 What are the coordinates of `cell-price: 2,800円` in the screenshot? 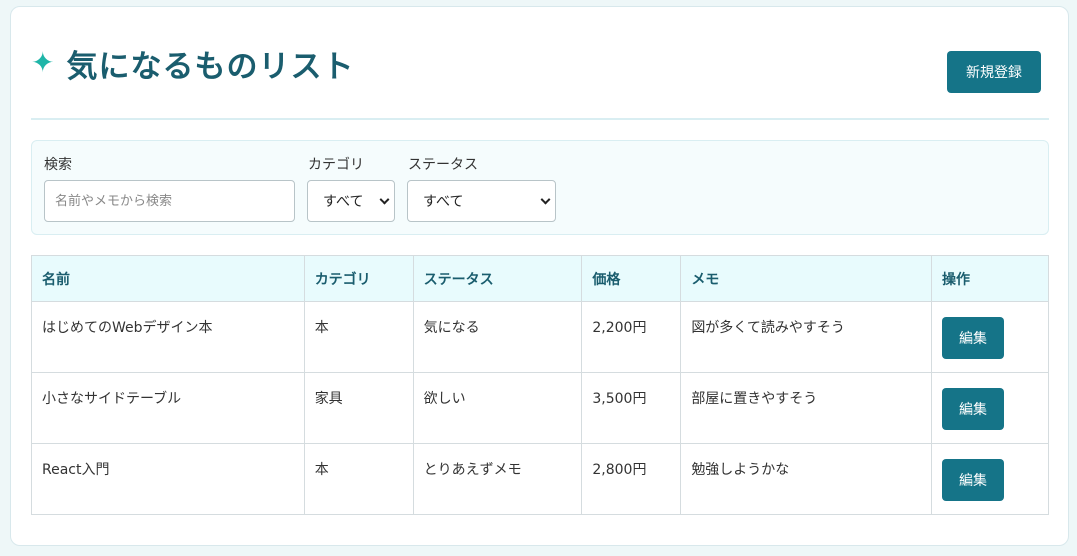 It's located at (631, 479).